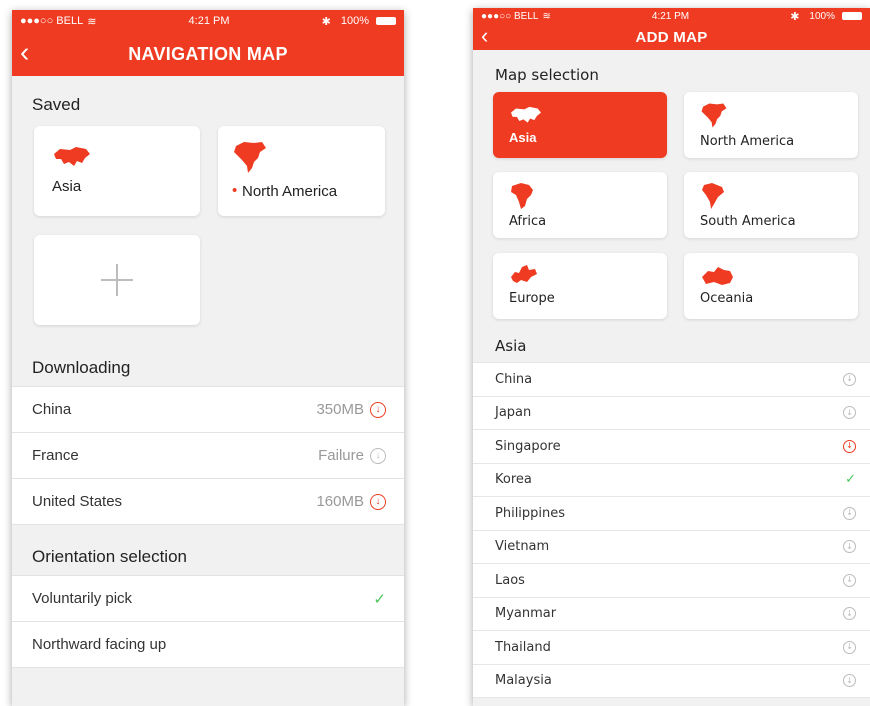  I want to click on row-label: Philippines, so click(530, 513).